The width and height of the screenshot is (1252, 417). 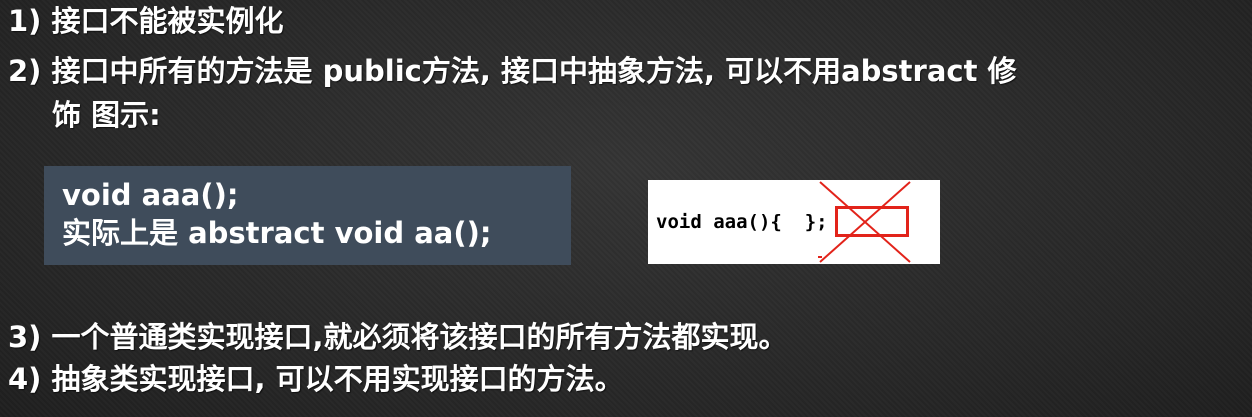 I want to click on point-3: 3) 一个普通类实现接口,就必须将该接口的所有方法都实现。, so click(x=398, y=337).